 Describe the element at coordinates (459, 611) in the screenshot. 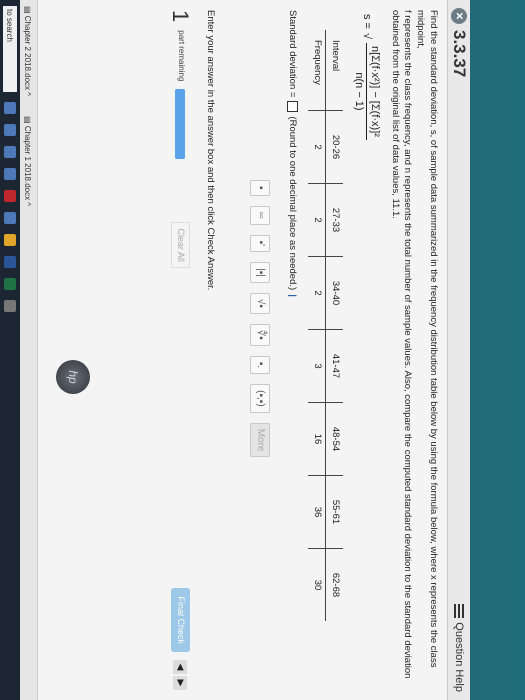

I see `help-menu-icon` at that location.